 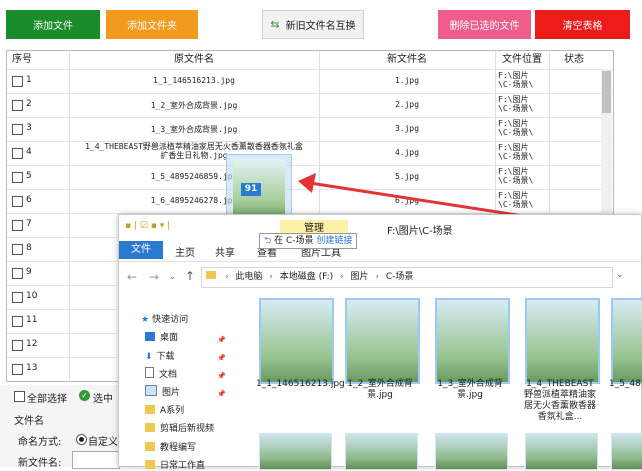 I want to click on row-seq: 12, so click(x=32, y=344).